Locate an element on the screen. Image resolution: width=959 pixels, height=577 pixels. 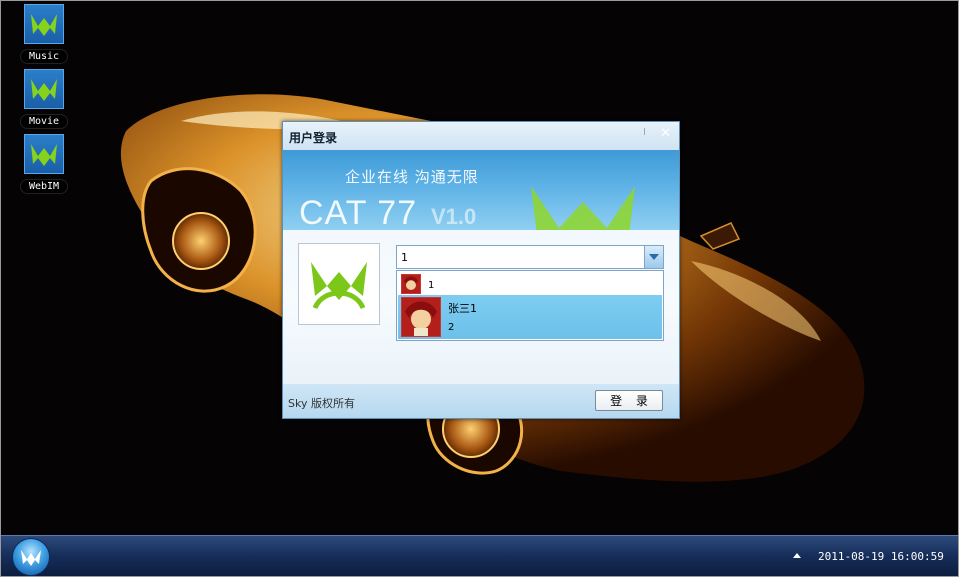
account-combobox-value: 1 is located at coordinates (404, 257).